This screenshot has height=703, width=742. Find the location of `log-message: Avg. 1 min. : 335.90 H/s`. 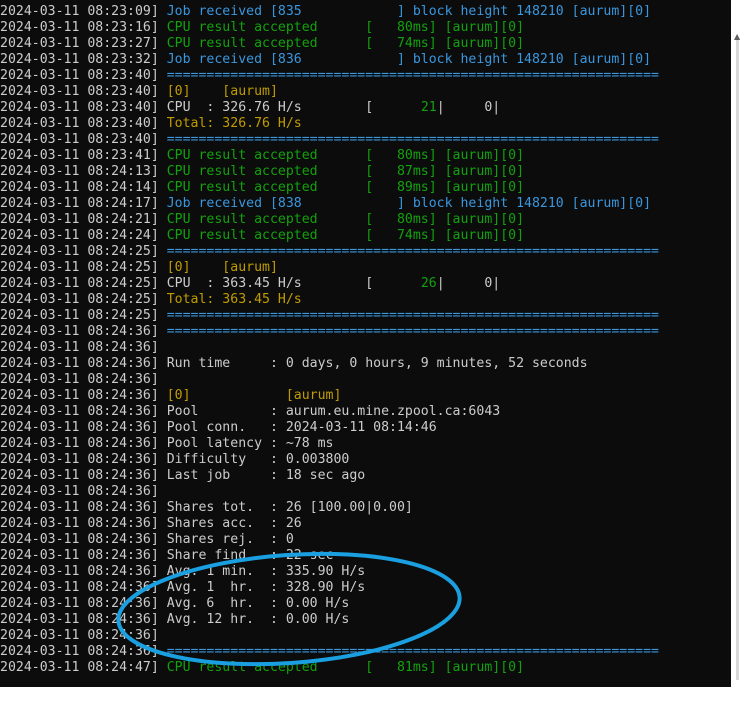

log-message: Avg. 1 min. : 335.90 H/s is located at coordinates (266, 571).